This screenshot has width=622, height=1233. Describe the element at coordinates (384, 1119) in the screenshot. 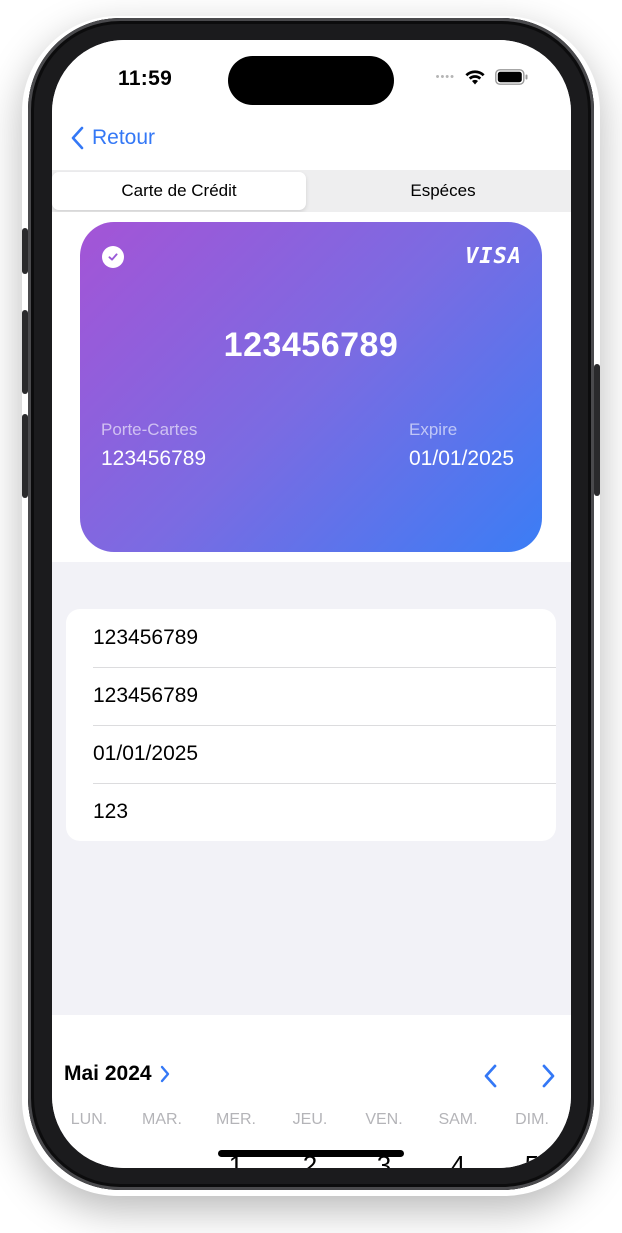

I see `weekday-label: VEN.` at that location.